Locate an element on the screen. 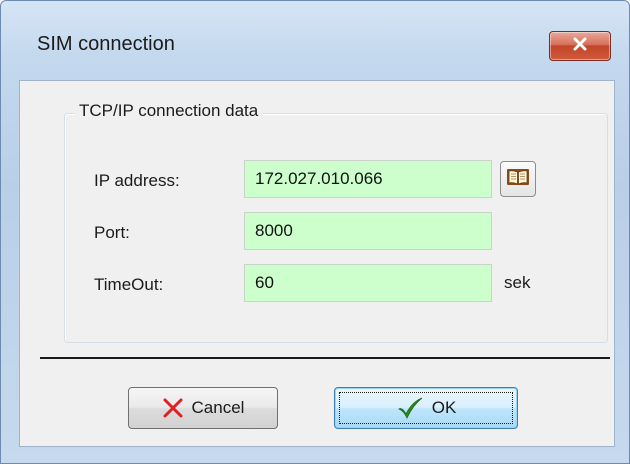 The width and height of the screenshot is (630, 464). timeout-unit-label: sek is located at coordinates (517, 282).